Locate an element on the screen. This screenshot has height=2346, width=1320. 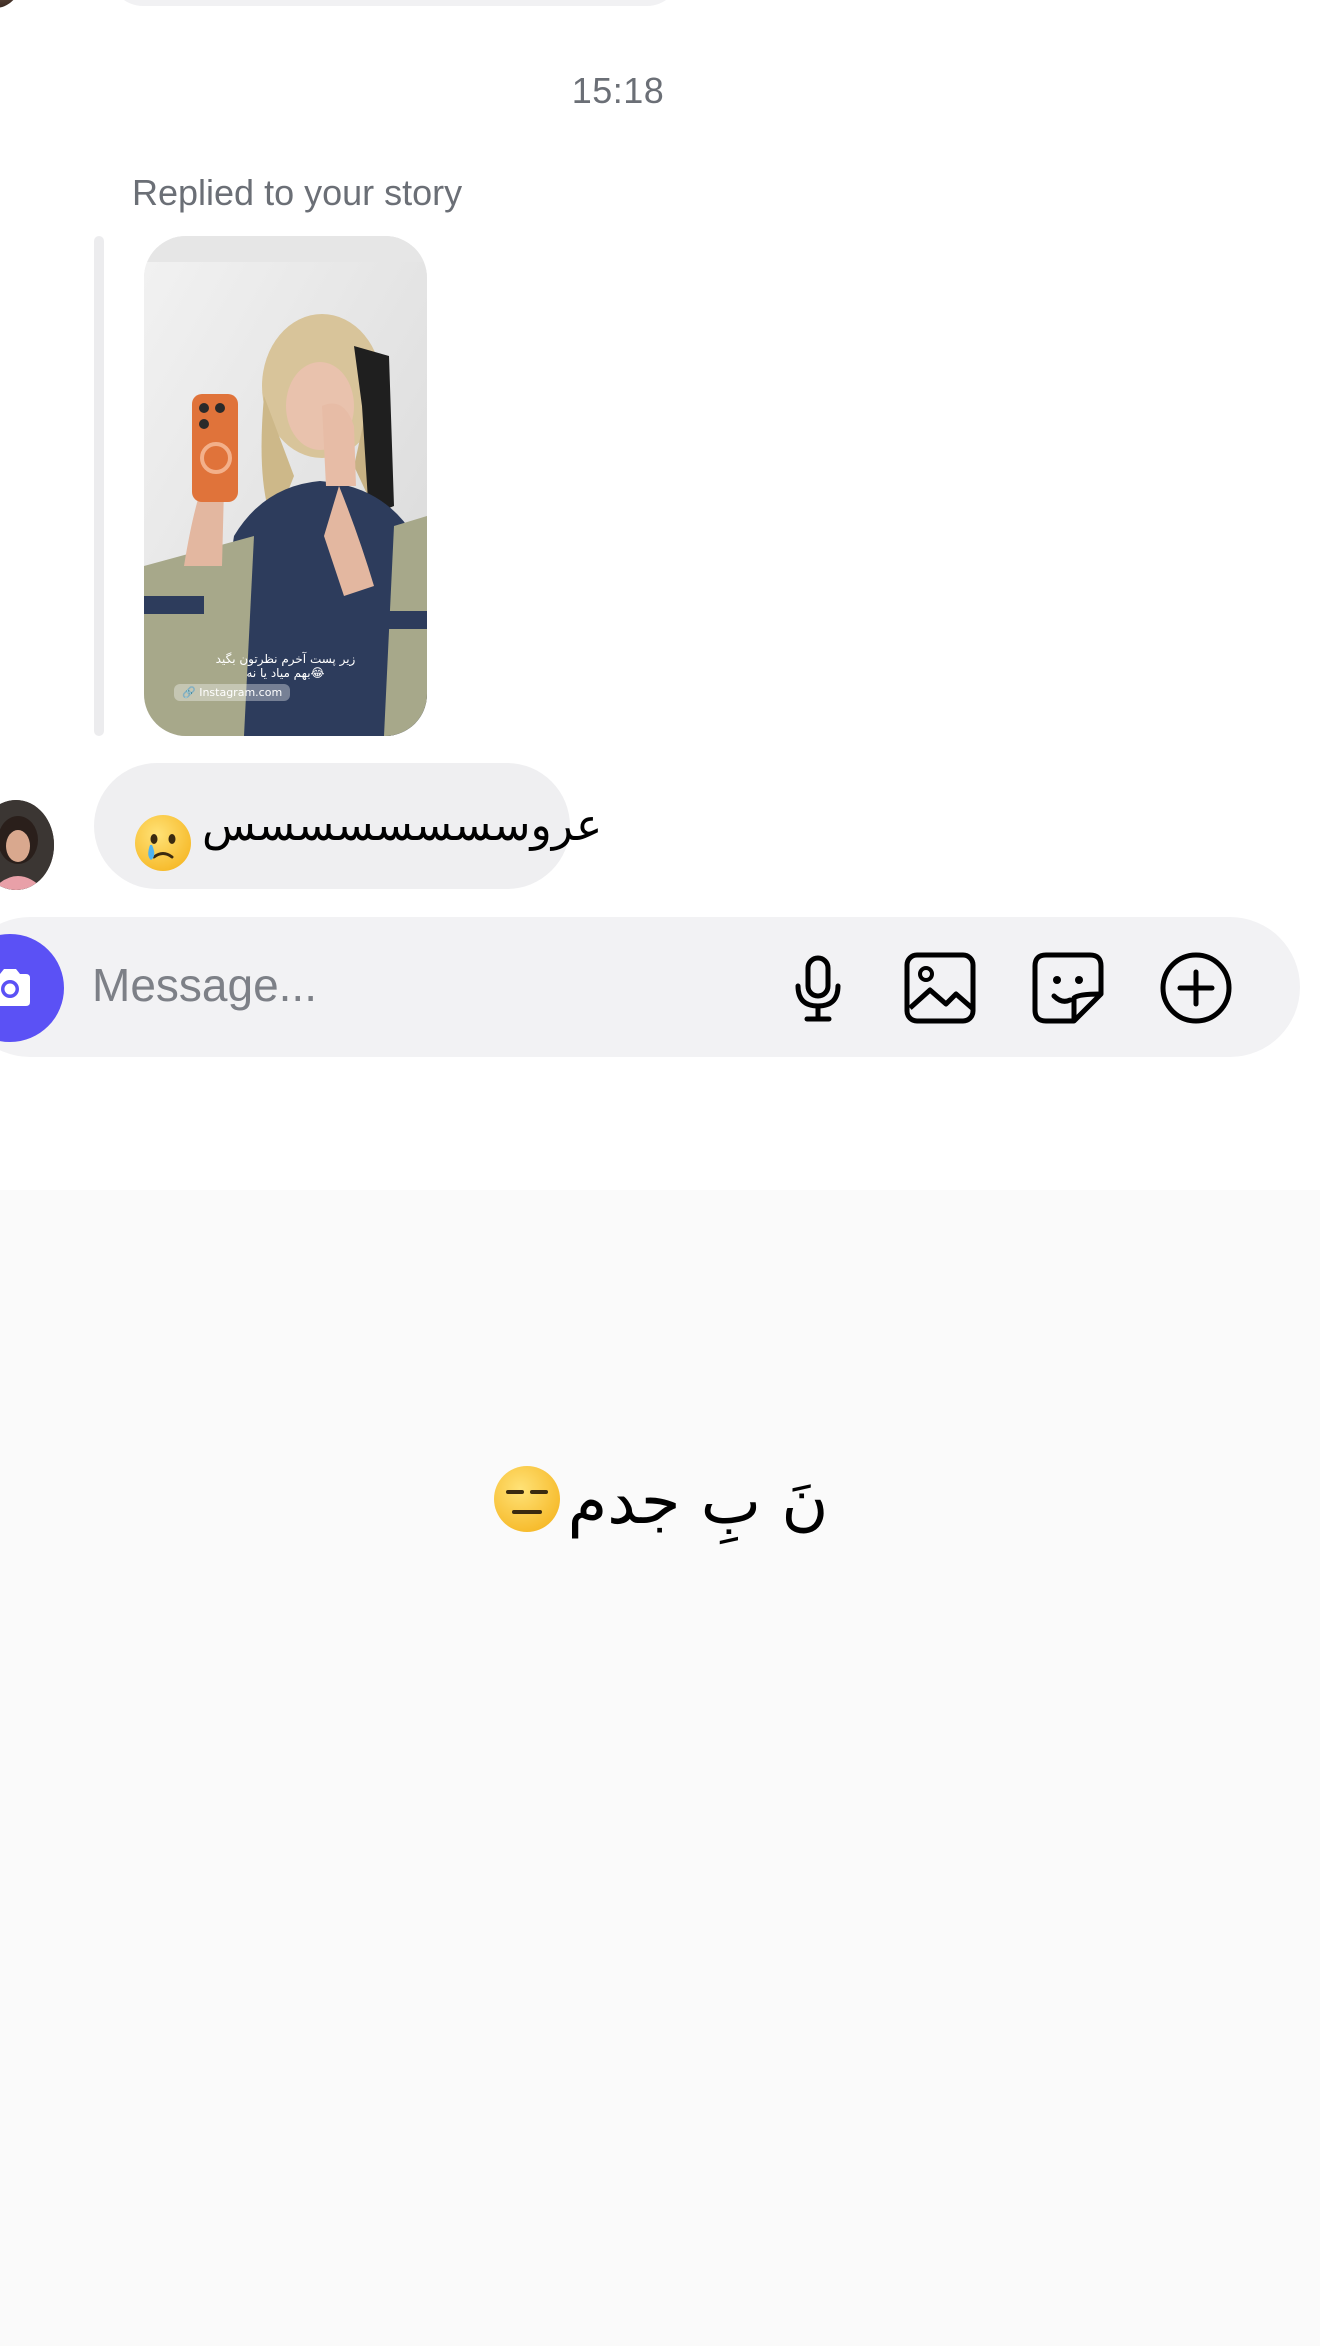
typed-text-preview: نَ بِ جدم is located at coordinates (660, 1502).